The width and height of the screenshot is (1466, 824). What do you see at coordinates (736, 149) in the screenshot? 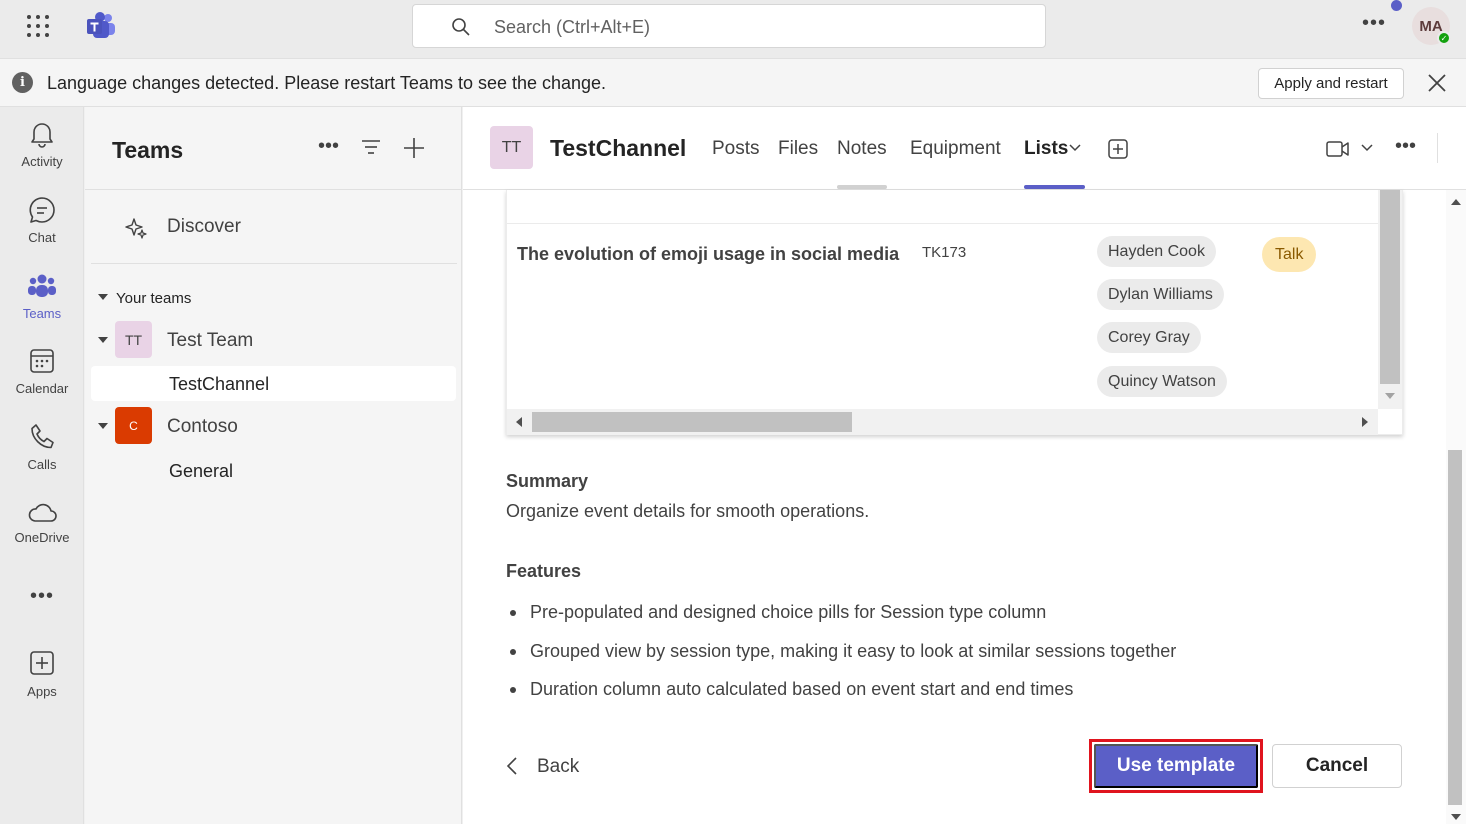
I see `tab-posts: Posts` at bounding box center [736, 149].